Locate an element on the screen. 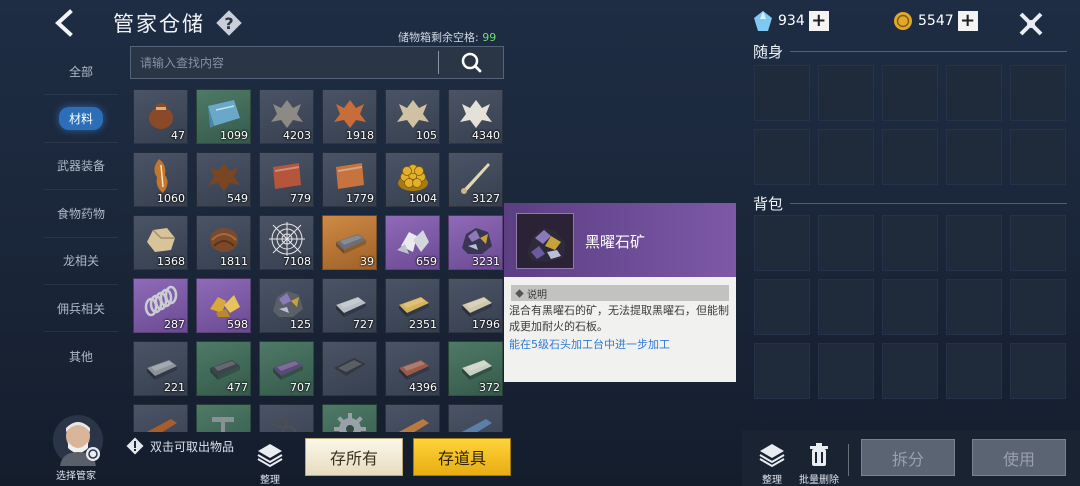 The height and width of the screenshot is (486, 1080). item-quantity: 3231 is located at coordinates (486, 261).